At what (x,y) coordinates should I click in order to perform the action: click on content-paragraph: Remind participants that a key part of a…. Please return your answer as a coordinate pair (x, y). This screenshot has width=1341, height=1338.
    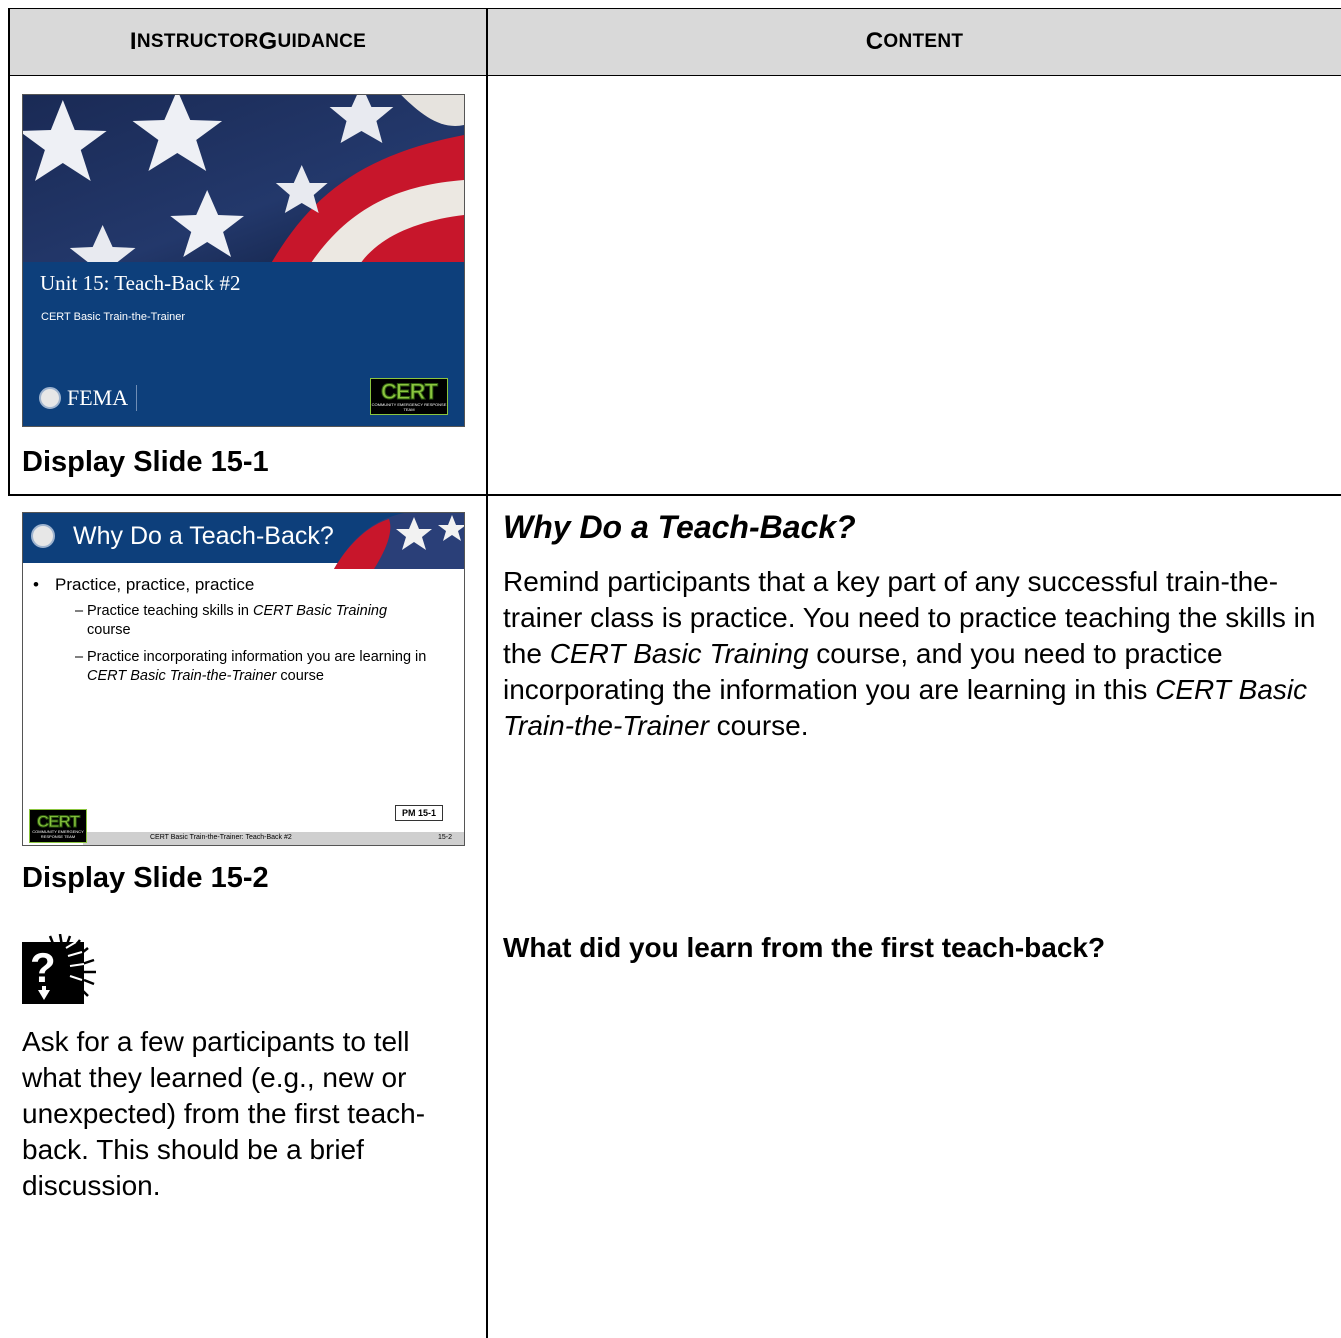
    Looking at the image, I should click on (920, 654).